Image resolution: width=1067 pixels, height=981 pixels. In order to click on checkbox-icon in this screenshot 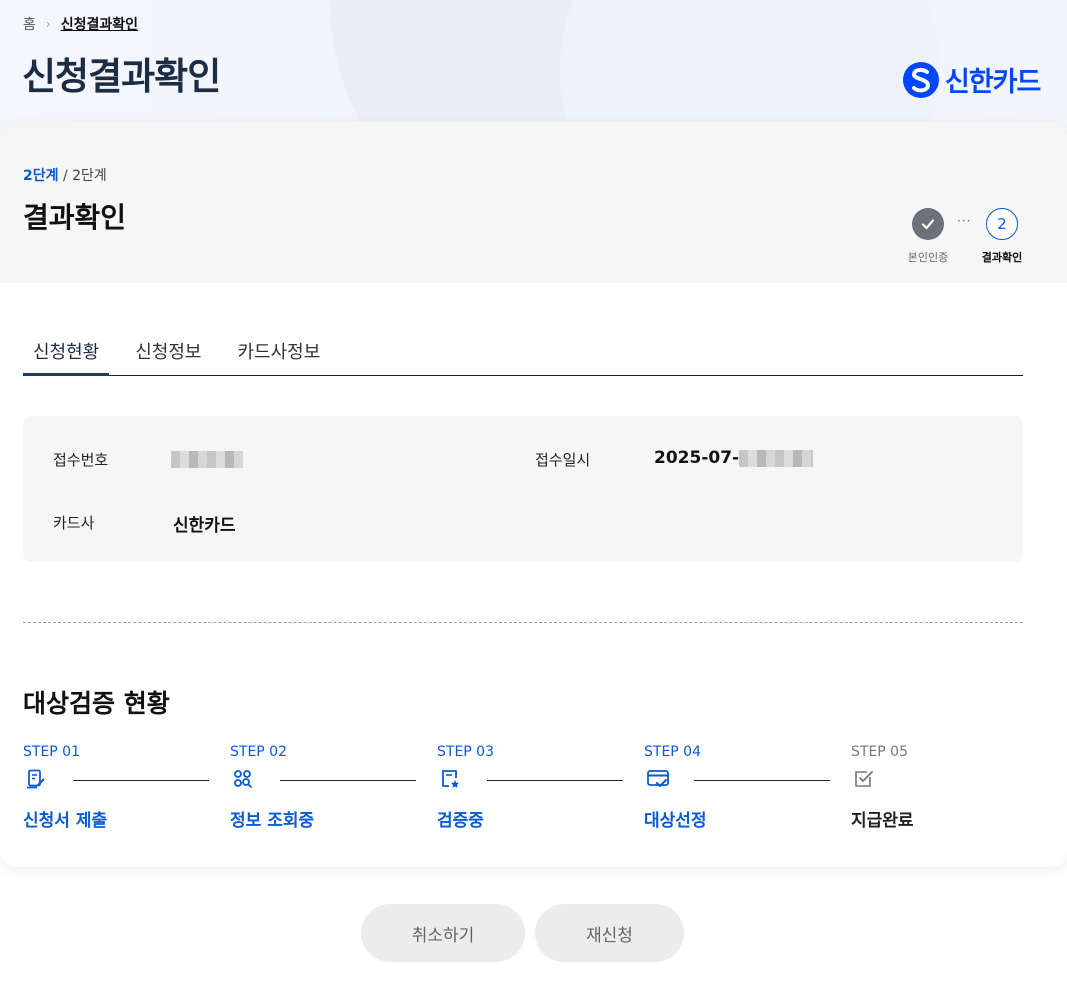, I will do `click(865, 780)`.